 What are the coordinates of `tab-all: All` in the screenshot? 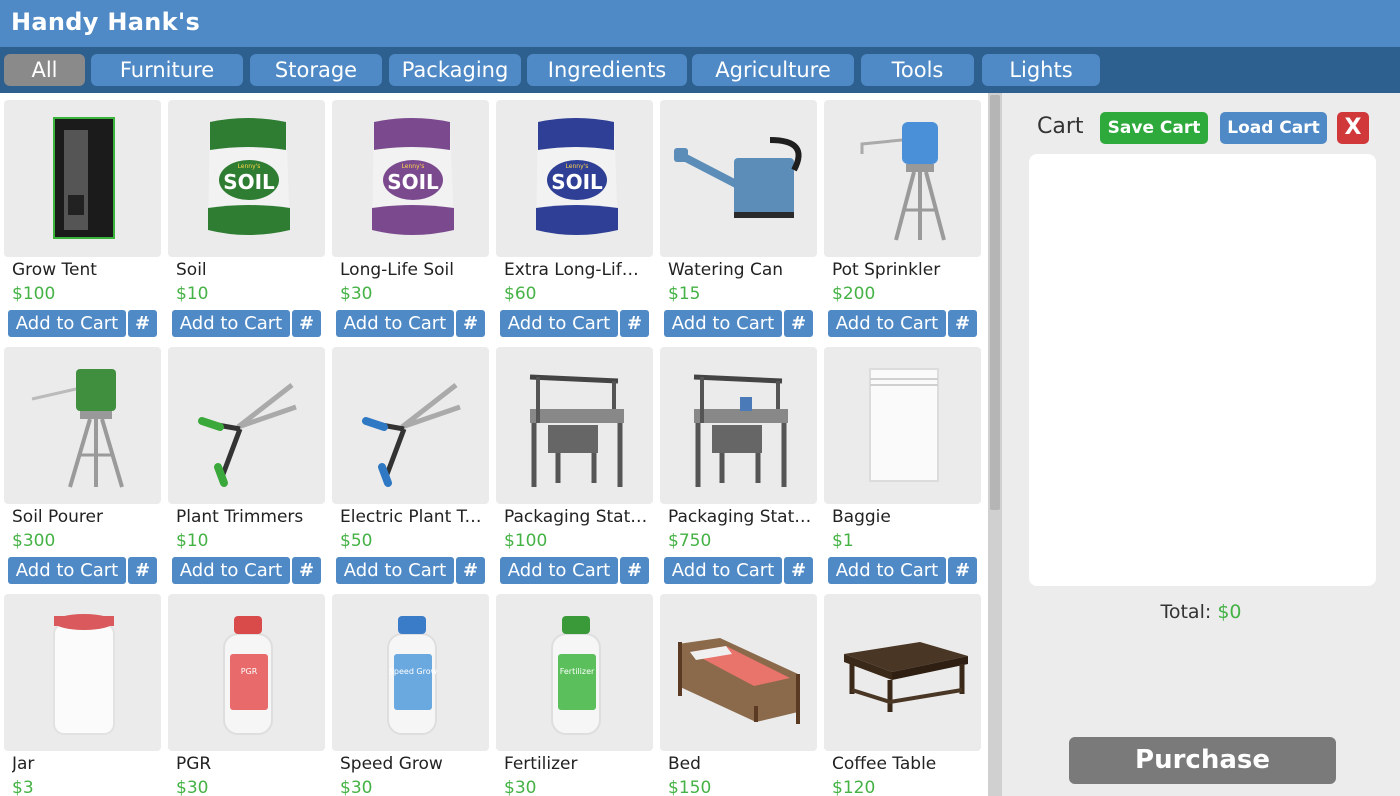 It's located at (44, 70).